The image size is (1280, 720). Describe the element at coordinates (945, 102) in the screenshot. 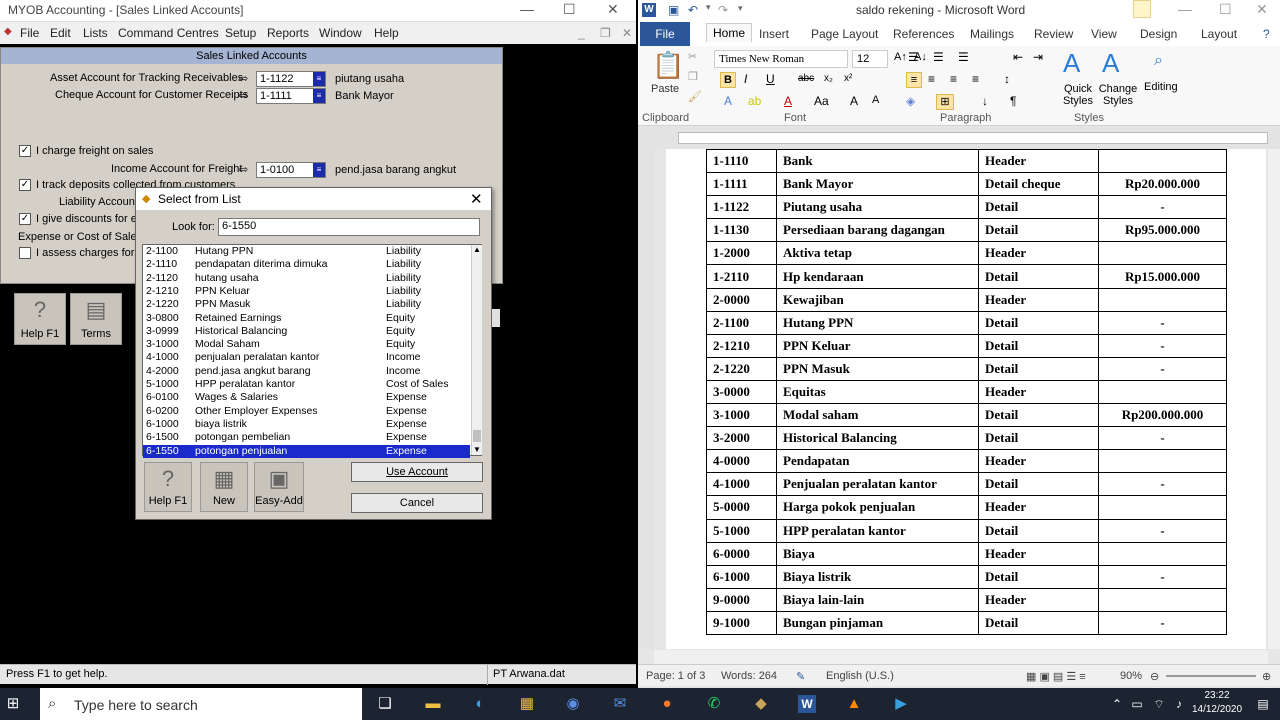

I see `borders-icon: ⊞` at that location.